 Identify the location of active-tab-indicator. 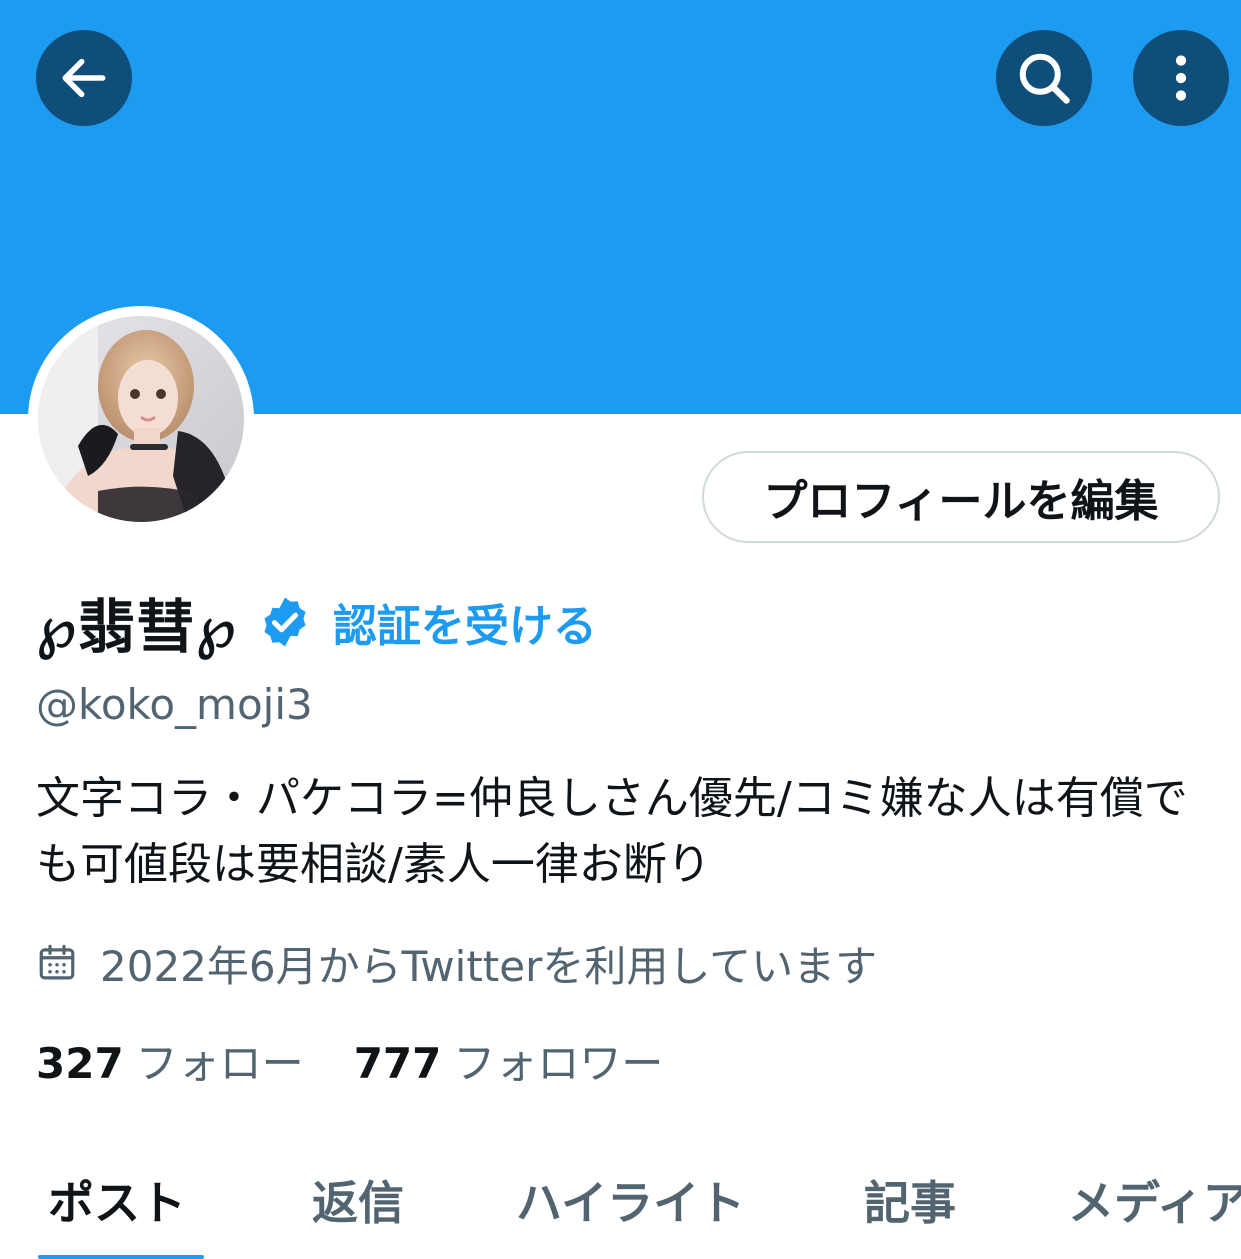
(121, 1257).